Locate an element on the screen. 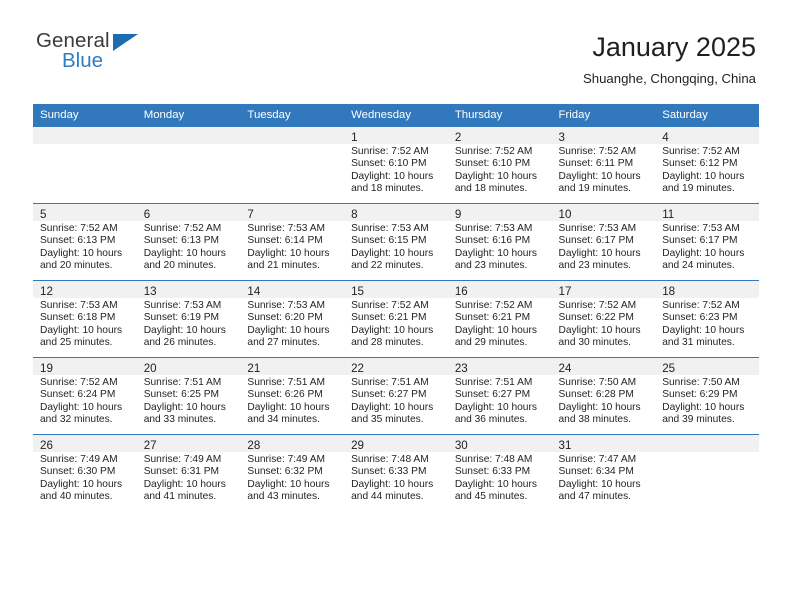 The width and height of the screenshot is (792, 612). daylight-text-line2: and 20 minutes. is located at coordinates (180, 266).